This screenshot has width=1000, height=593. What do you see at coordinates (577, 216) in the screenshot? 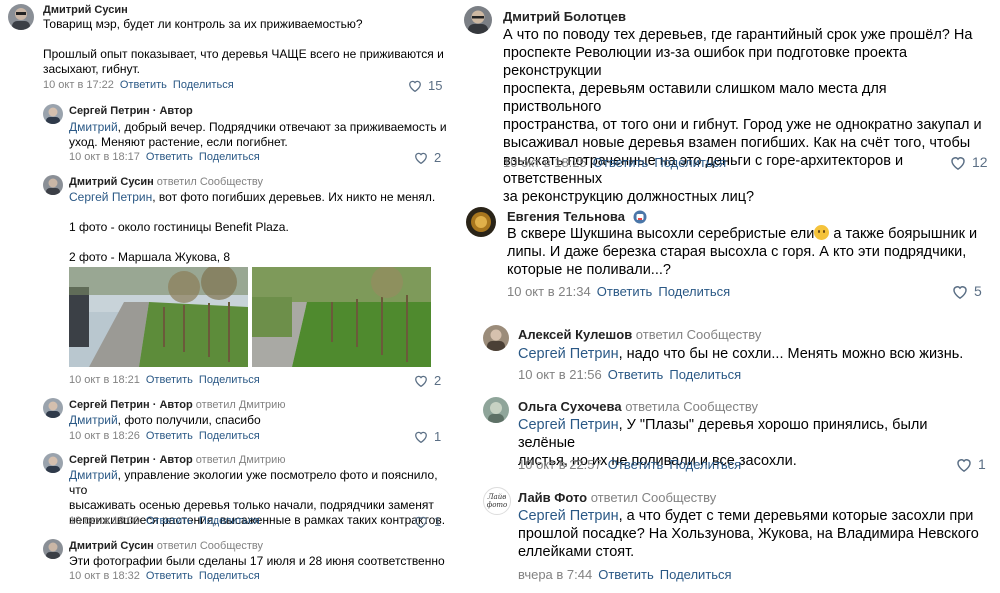
I see `comment-author: Евгения Тельнова` at bounding box center [577, 216].